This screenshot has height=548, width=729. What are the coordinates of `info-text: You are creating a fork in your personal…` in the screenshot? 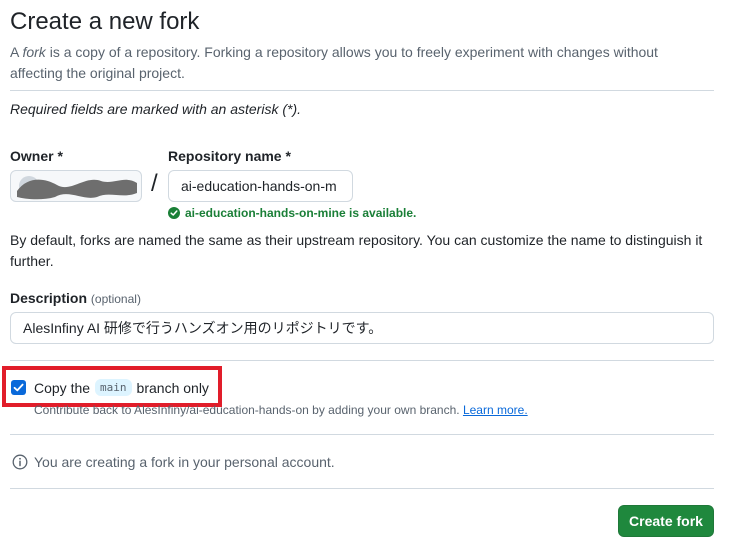 It's located at (184, 462).